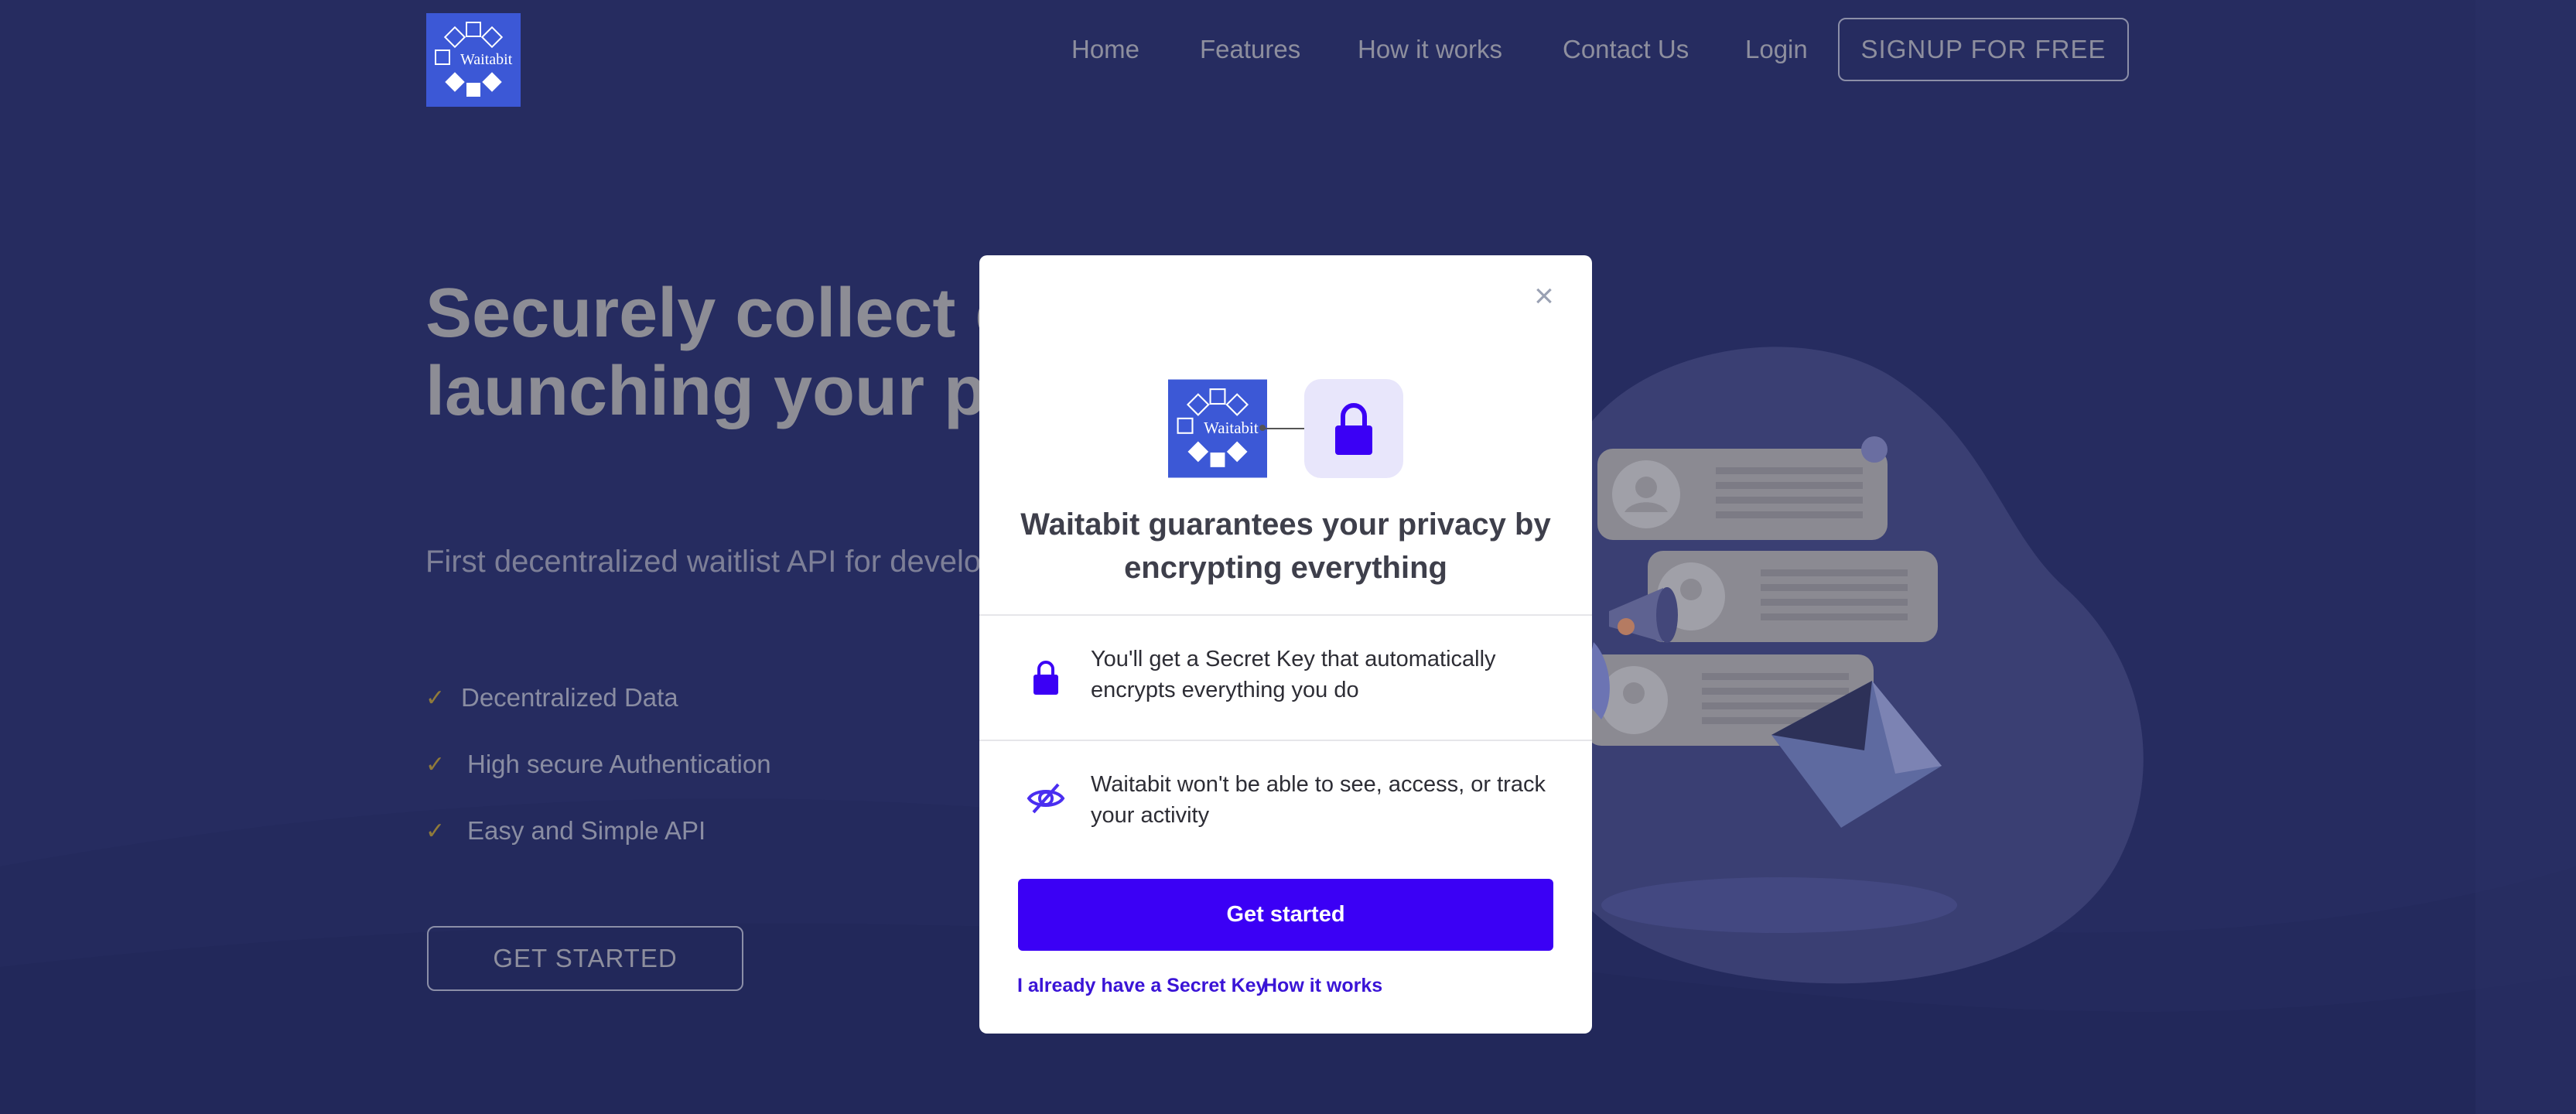 This screenshot has width=2576, height=1114. I want to click on have-secret-key-link: I already have a Secret Key, so click(1141, 986).